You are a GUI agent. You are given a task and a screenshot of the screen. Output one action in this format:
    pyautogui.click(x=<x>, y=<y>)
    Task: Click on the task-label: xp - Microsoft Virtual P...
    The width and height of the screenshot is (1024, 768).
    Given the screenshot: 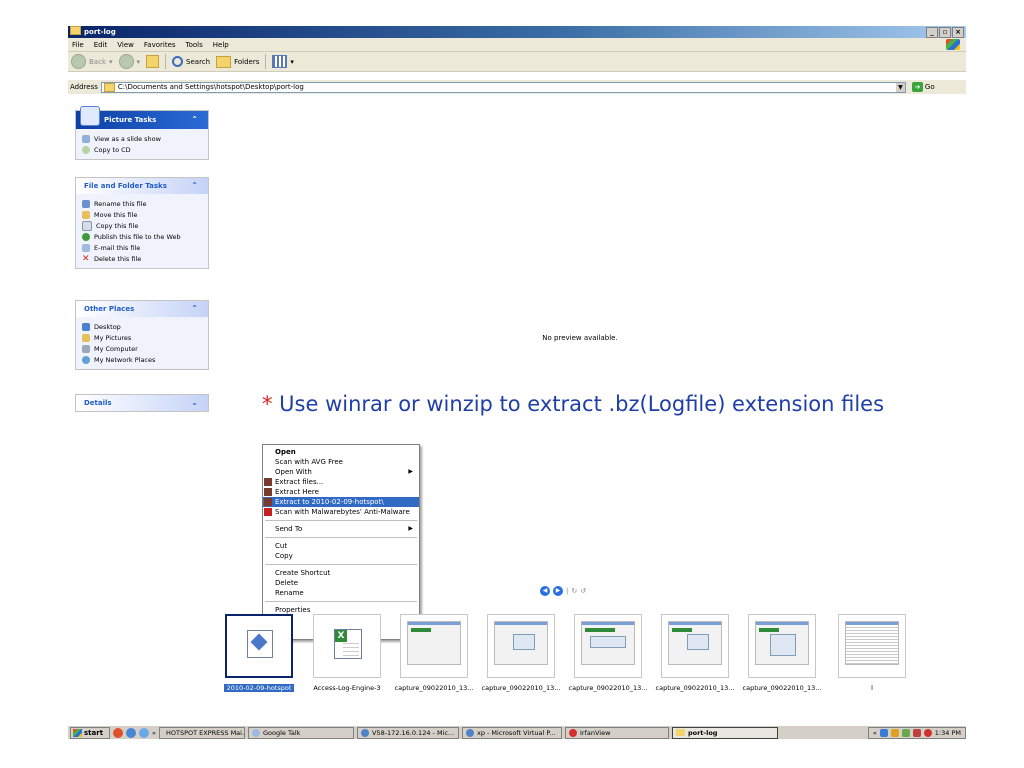 What is the action you would take?
    pyautogui.click(x=516, y=732)
    